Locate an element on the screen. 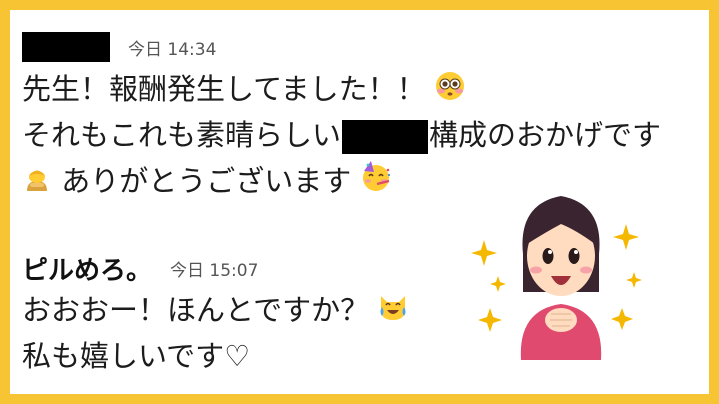  message-text: 構成のおかげです is located at coordinates (545, 135).